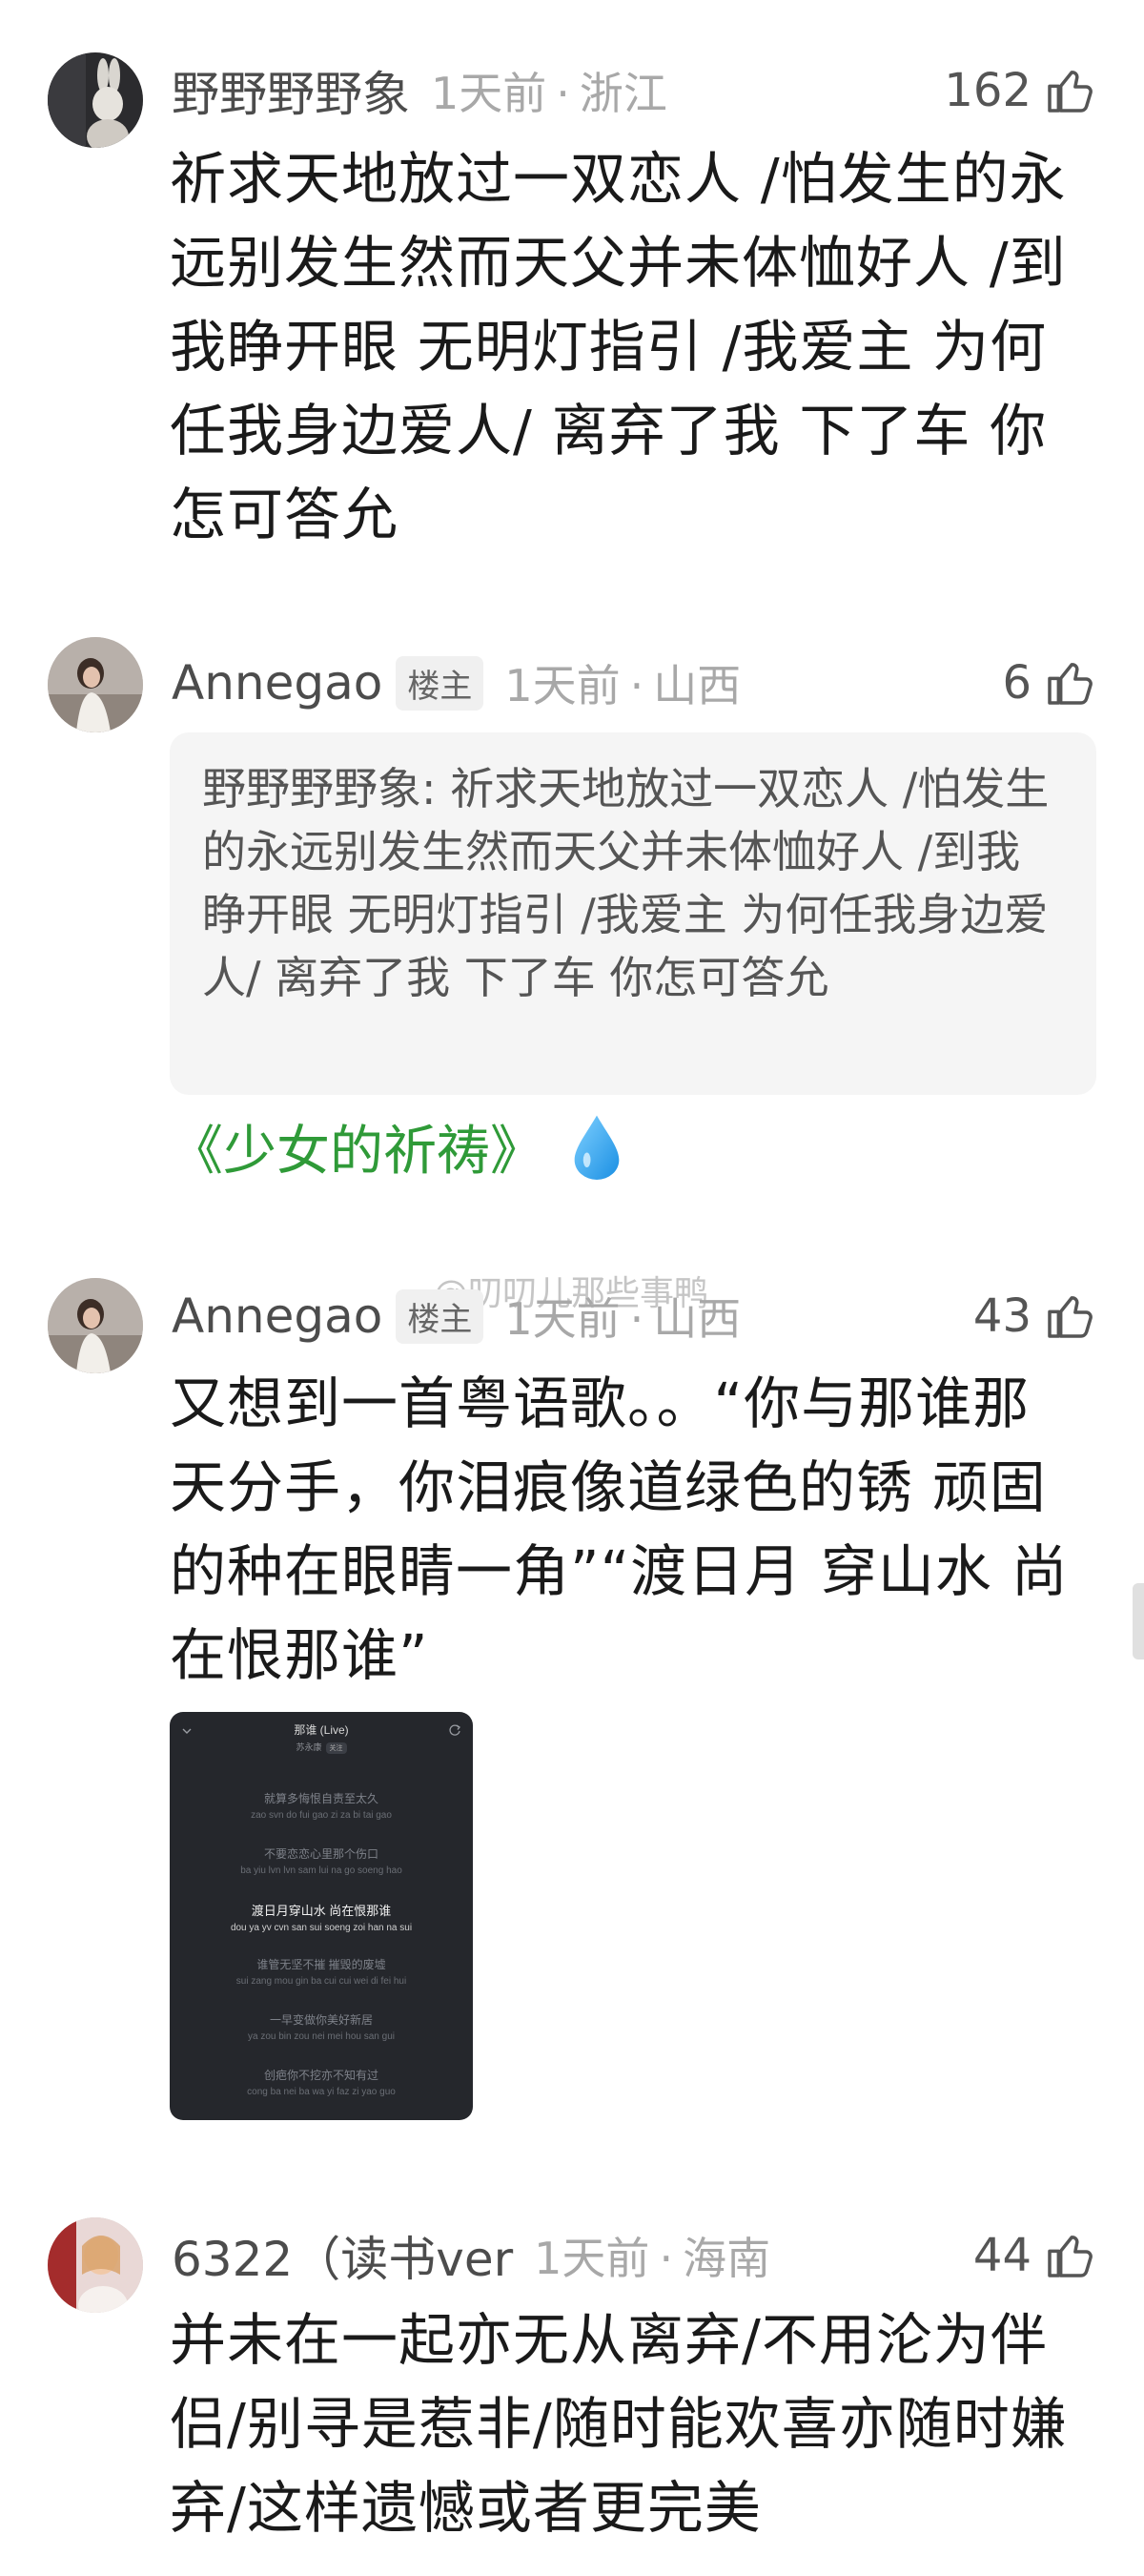 Image resolution: width=1144 pixels, height=2576 pixels. I want to click on artist-row: 苏永康 关注, so click(321, 1747).